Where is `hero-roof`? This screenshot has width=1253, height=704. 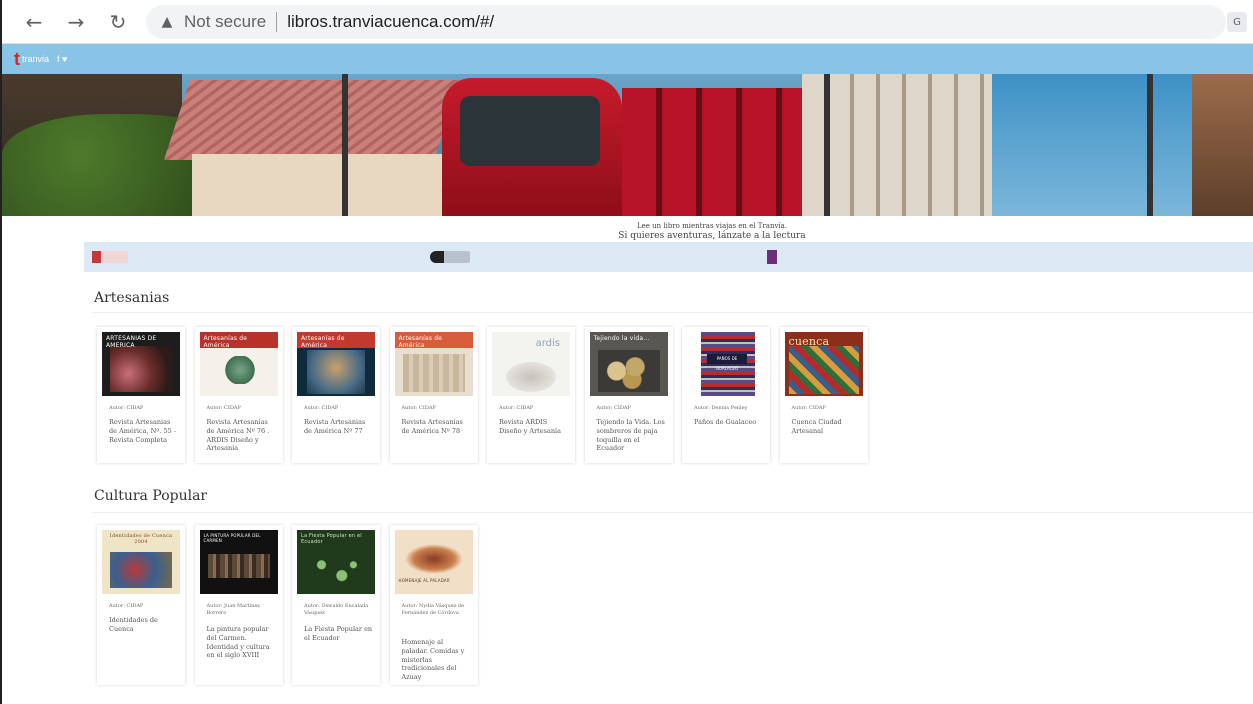 hero-roof is located at coordinates (312, 120).